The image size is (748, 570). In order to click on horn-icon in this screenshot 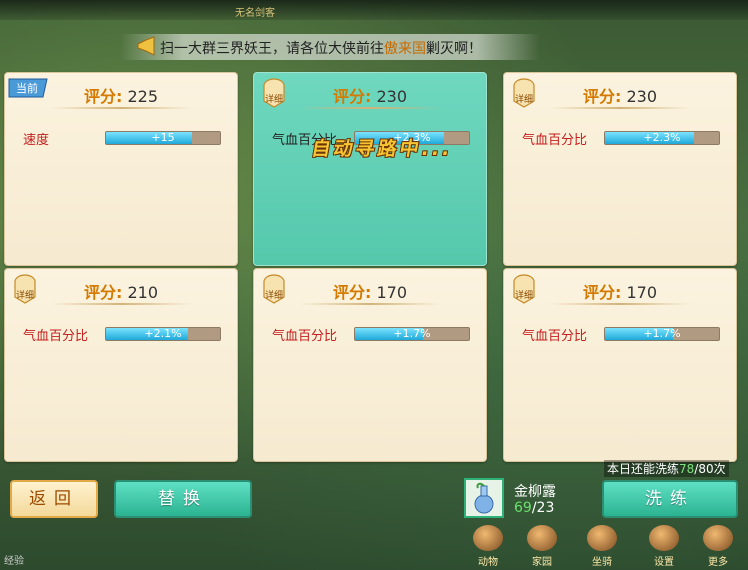, I will do `click(146, 46)`.